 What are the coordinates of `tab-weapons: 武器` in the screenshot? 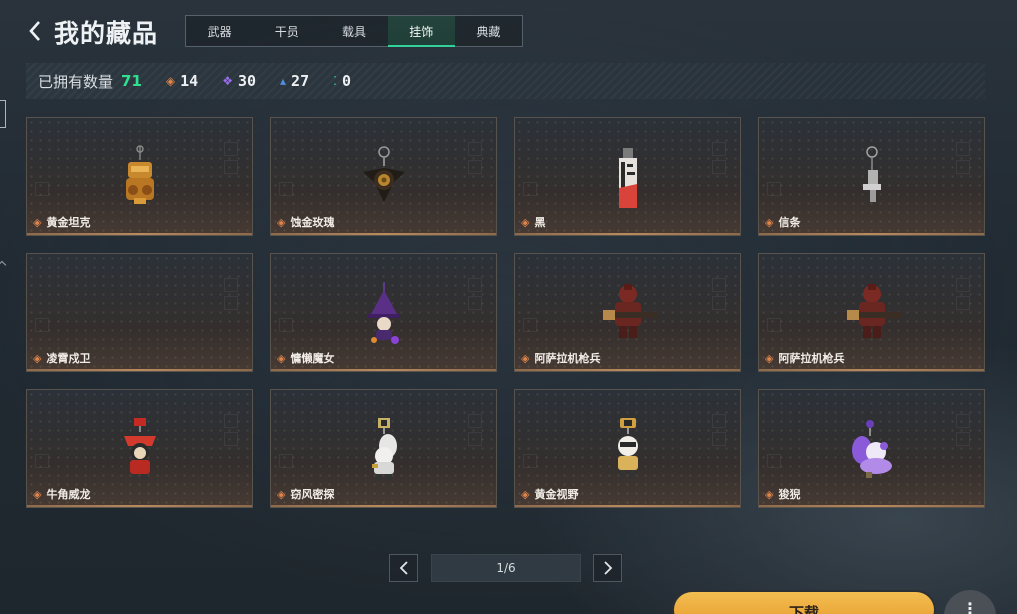 It's located at (219, 31).